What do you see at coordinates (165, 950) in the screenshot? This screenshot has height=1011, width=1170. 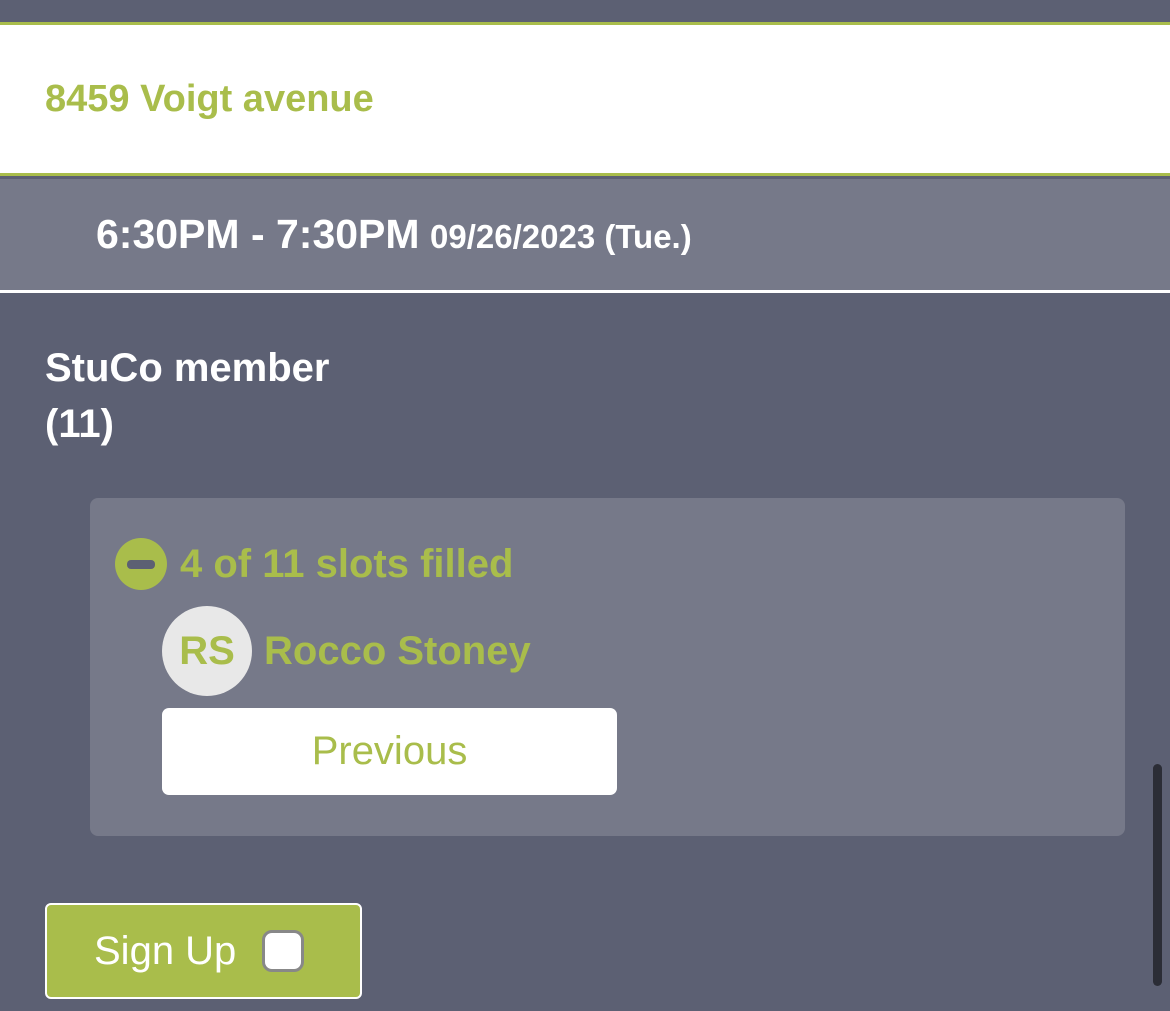 I see `sign-up-label: Sign Up` at bounding box center [165, 950].